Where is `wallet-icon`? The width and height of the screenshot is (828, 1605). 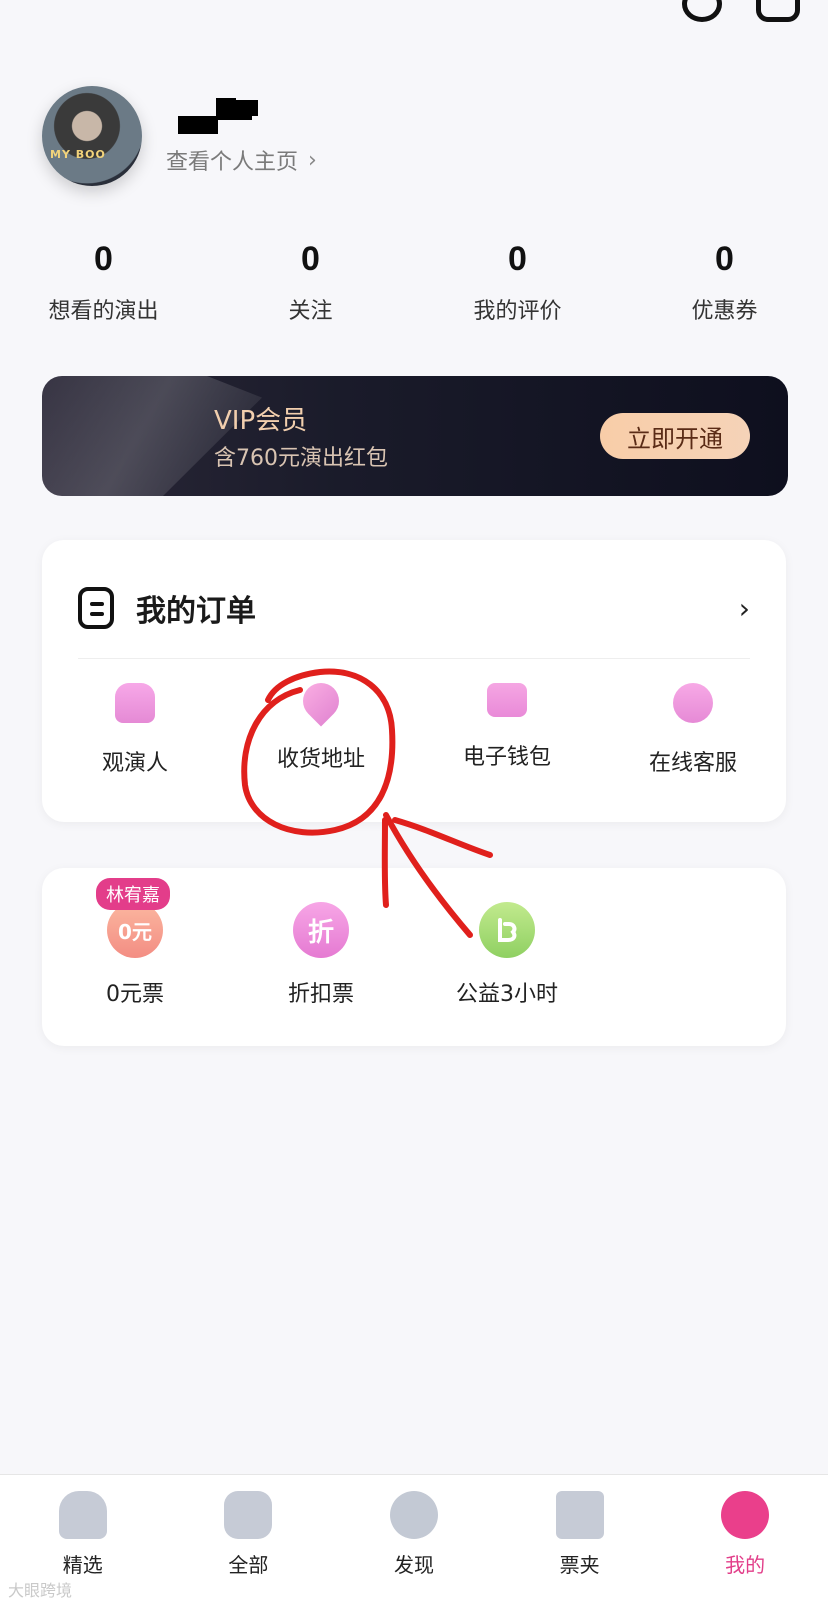
wallet-icon is located at coordinates (507, 700).